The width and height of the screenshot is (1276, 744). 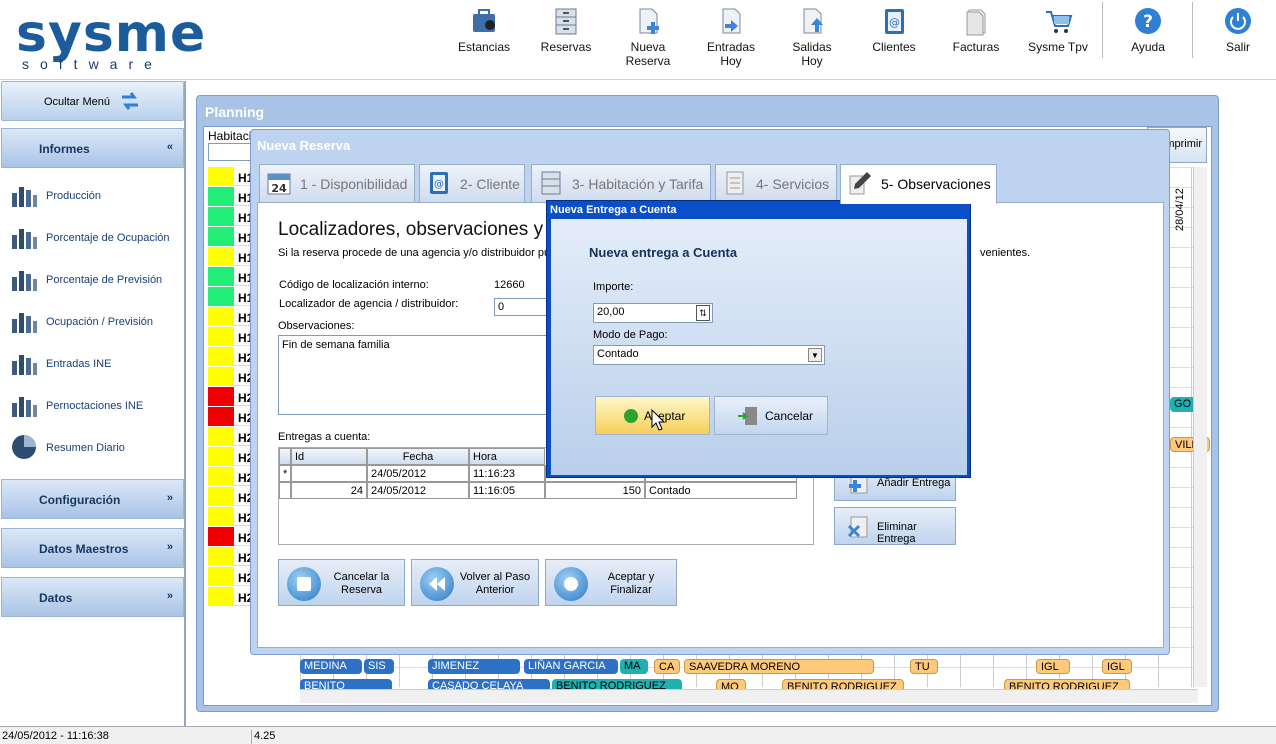 What do you see at coordinates (731, 54) in the screenshot?
I see `toolbar-label: Entradas Hoy` at bounding box center [731, 54].